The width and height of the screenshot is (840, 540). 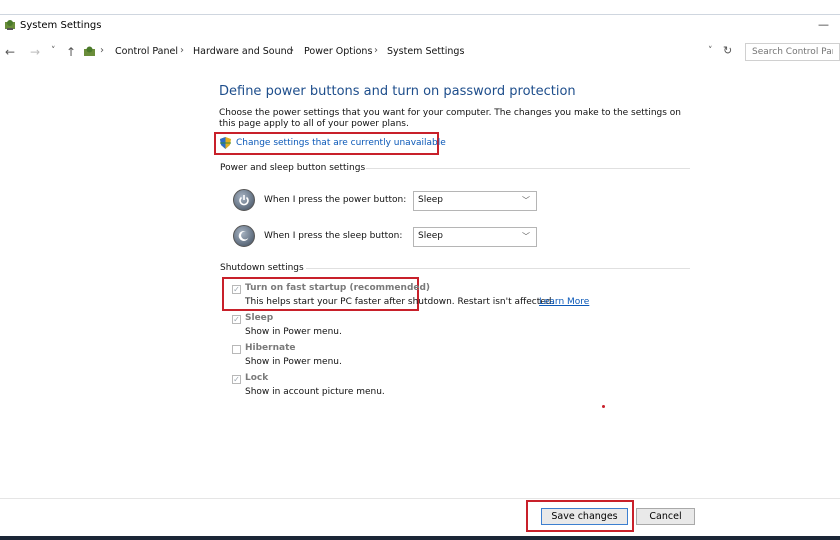 What do you see at coordinates (257, 378) in the screenshot?
I see `lock-option-title: Lock` at bounding box center [257, 378].